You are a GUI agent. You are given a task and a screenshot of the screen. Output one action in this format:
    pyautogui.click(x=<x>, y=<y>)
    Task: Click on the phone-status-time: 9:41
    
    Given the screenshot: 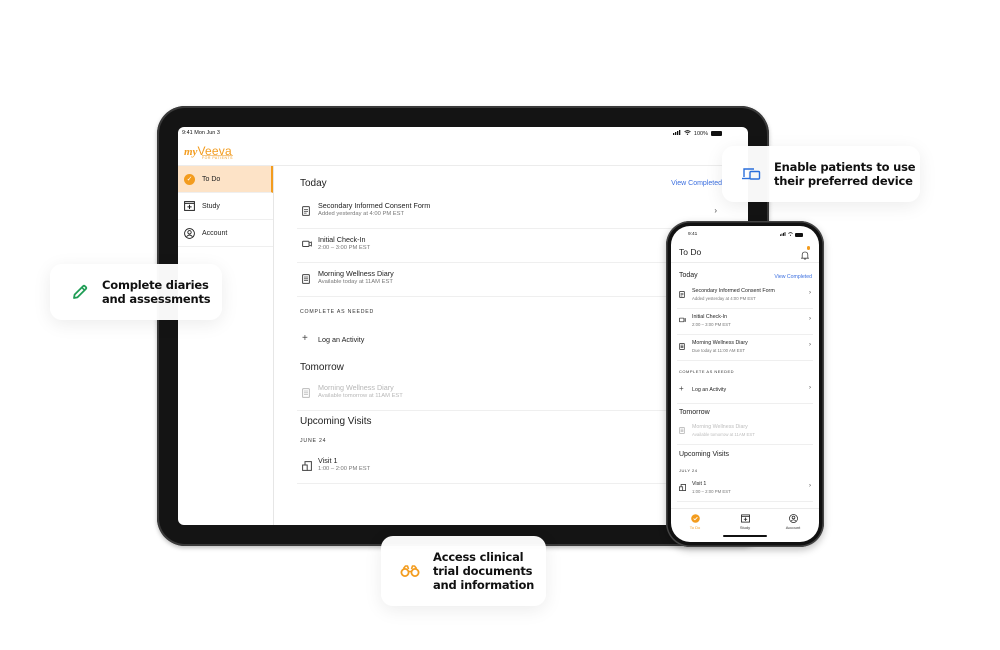 What is the action you would take?
    pyautogui.click(x=693, y=234)
    